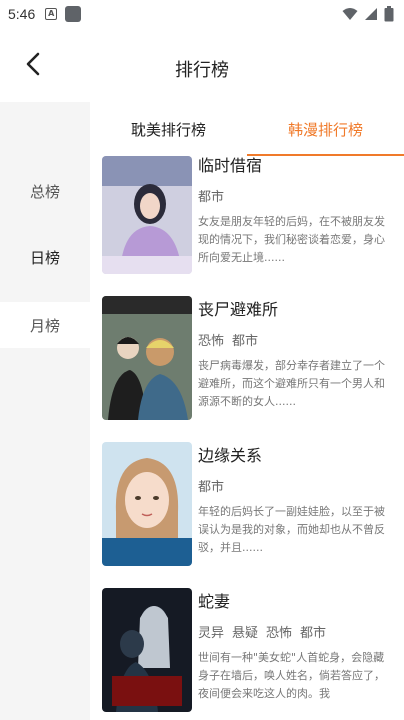 The image size is (404, 720). I want to click on tab-danmei: 耽美排行榜, so click(168, 129).